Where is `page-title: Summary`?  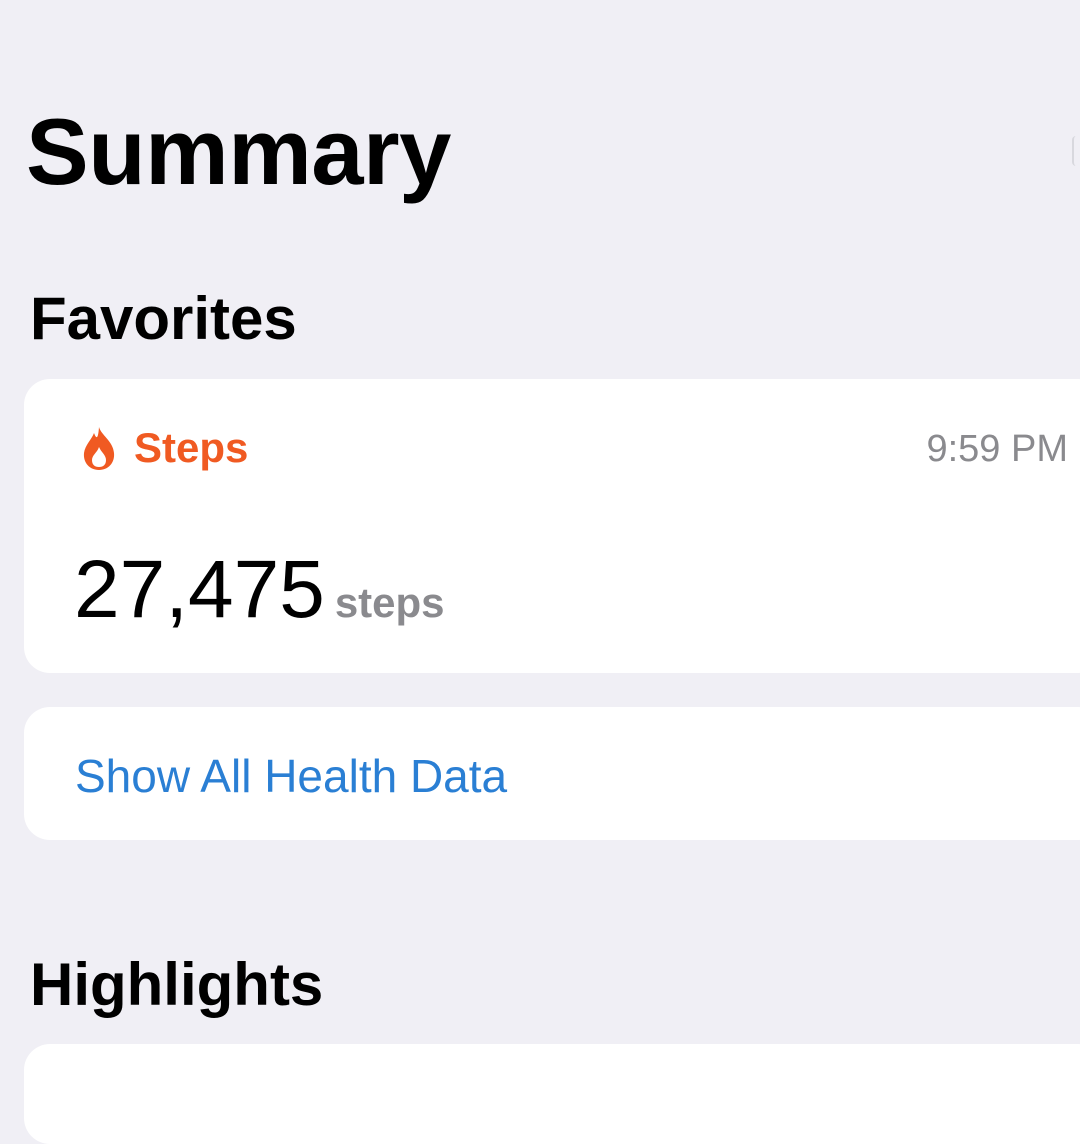 page-title: Summary is located at coordinates (238, 151).